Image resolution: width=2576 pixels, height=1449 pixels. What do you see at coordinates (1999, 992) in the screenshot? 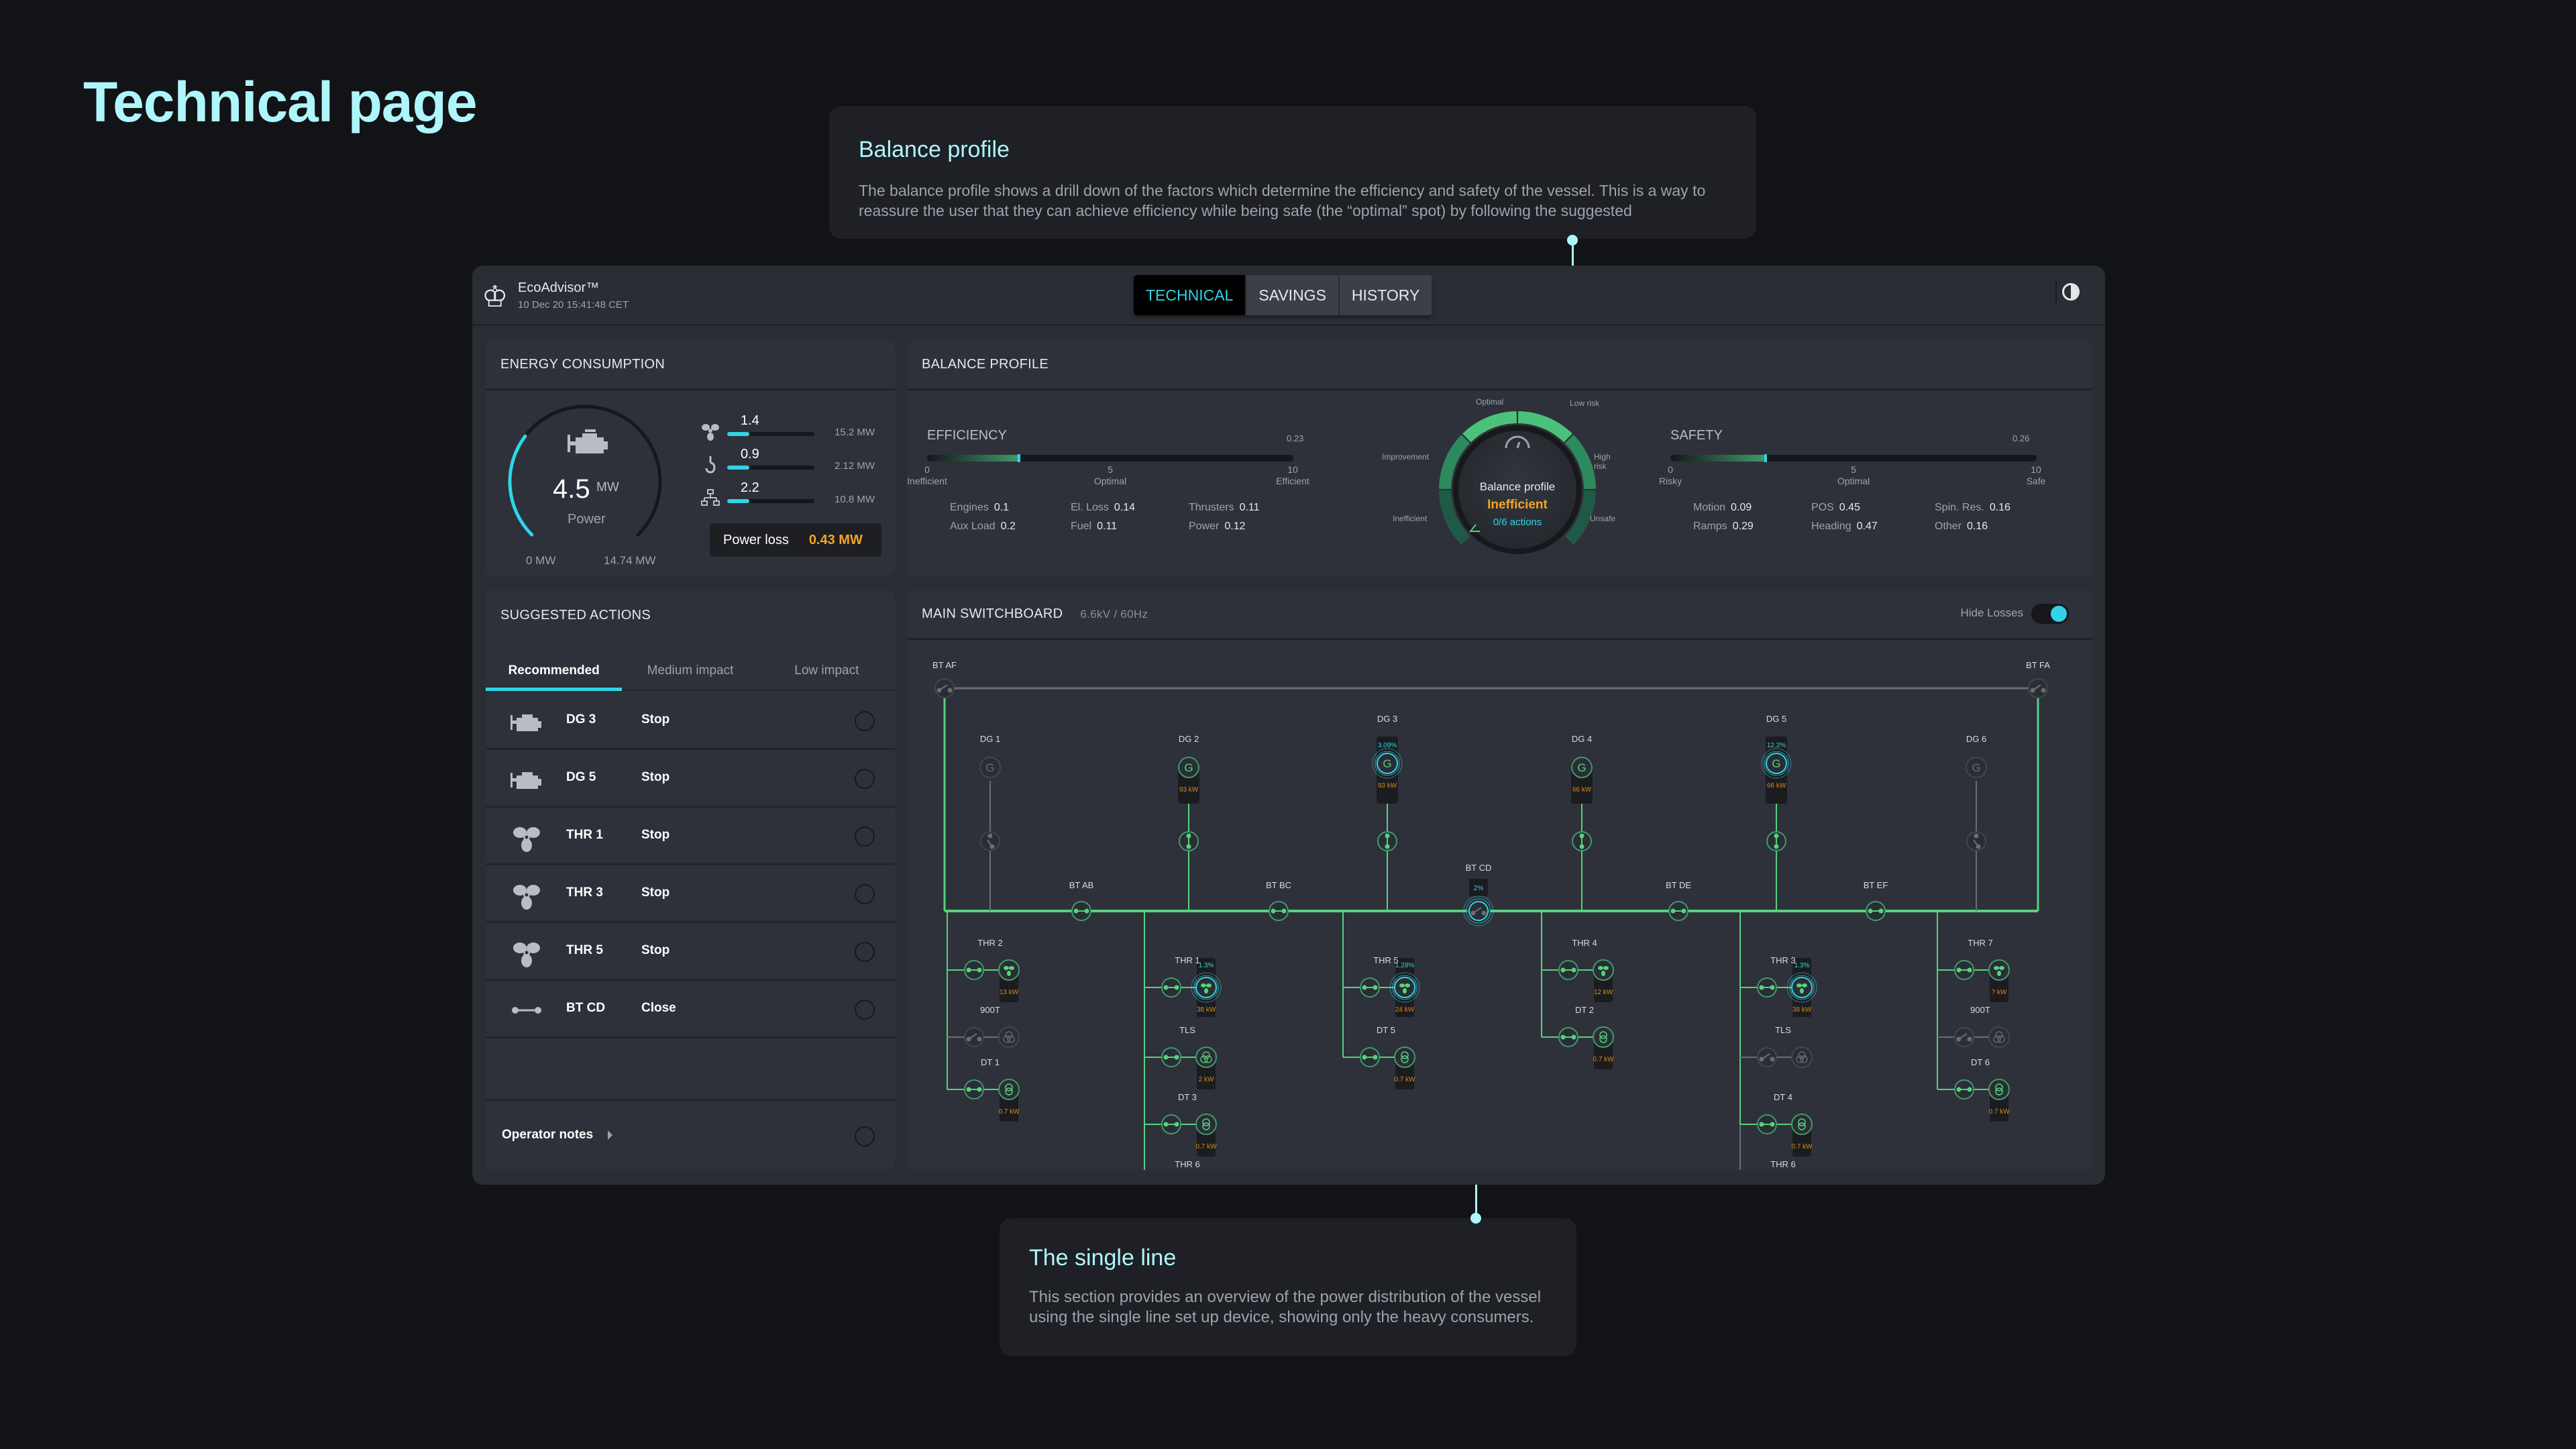
I see `consumer-power: ? kW` at bounding box center [1999, 992].